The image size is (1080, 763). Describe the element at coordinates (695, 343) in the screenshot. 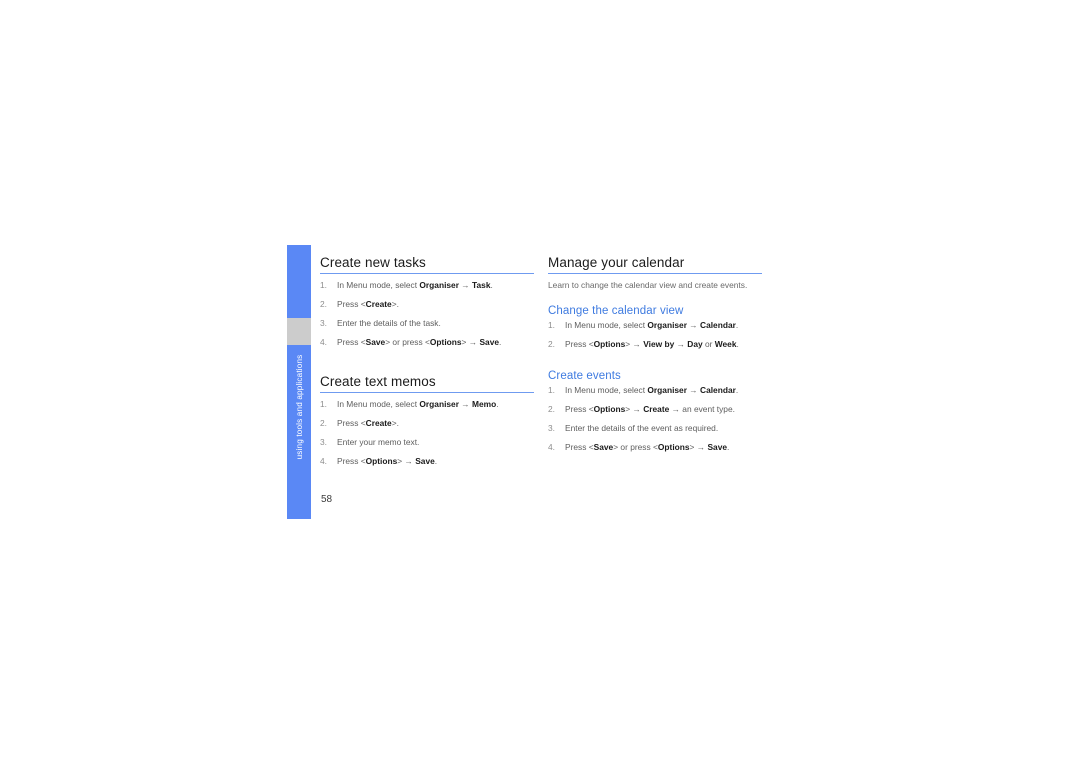

I see `ui-term: Day` at that location.